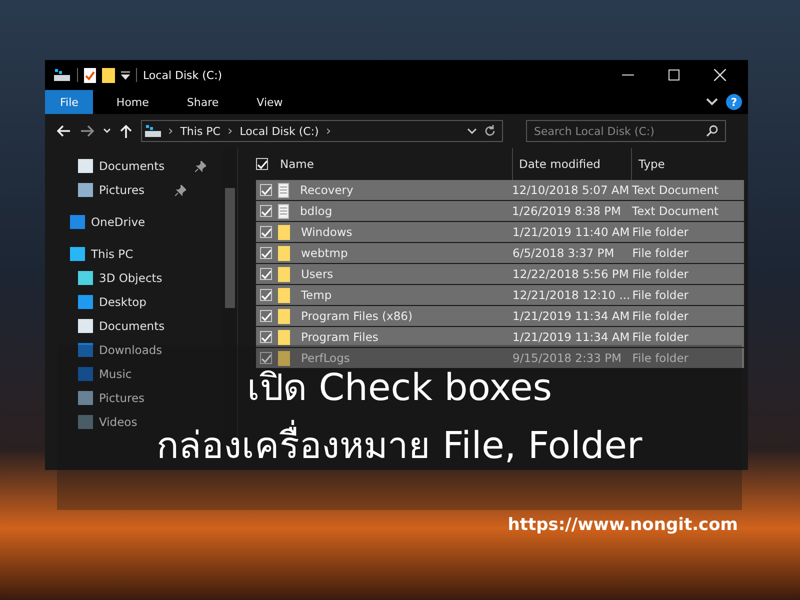 This screenshot has height=600, width=800. What do you see at coordinates (500, 316) in the screenshot?
I see `file-row: Program Files (x86) 1/21/2019 11:34 AM File folder` at bounding box center [500, 316].